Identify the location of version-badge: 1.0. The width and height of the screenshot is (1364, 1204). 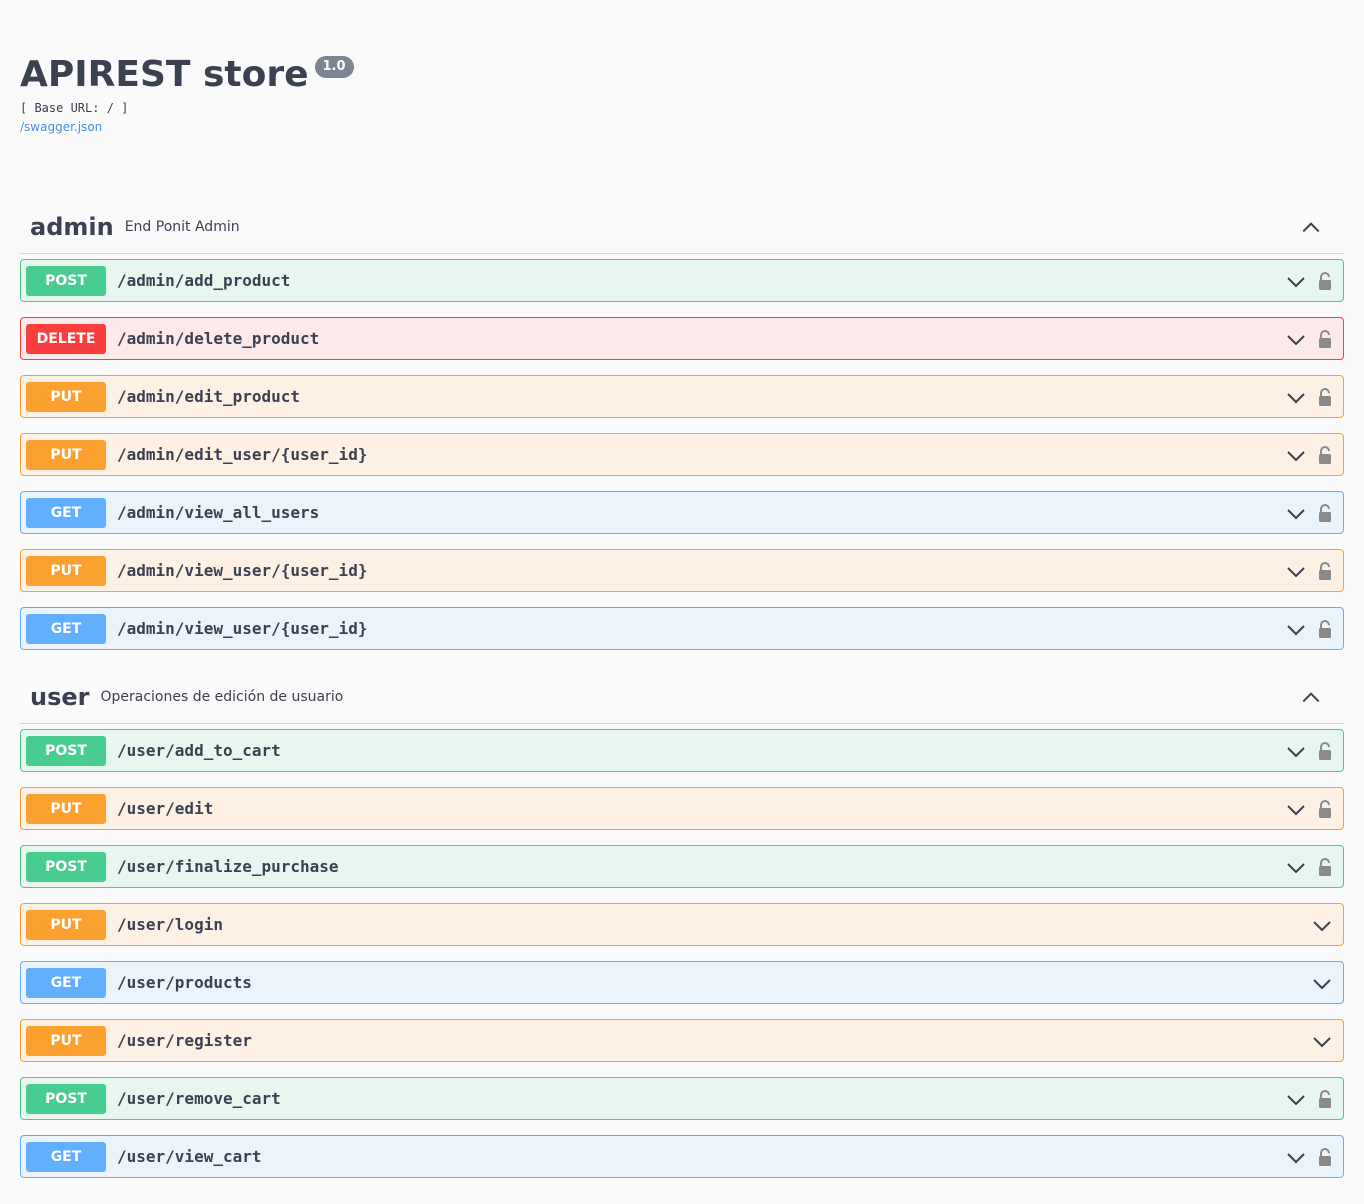
(334, 67).